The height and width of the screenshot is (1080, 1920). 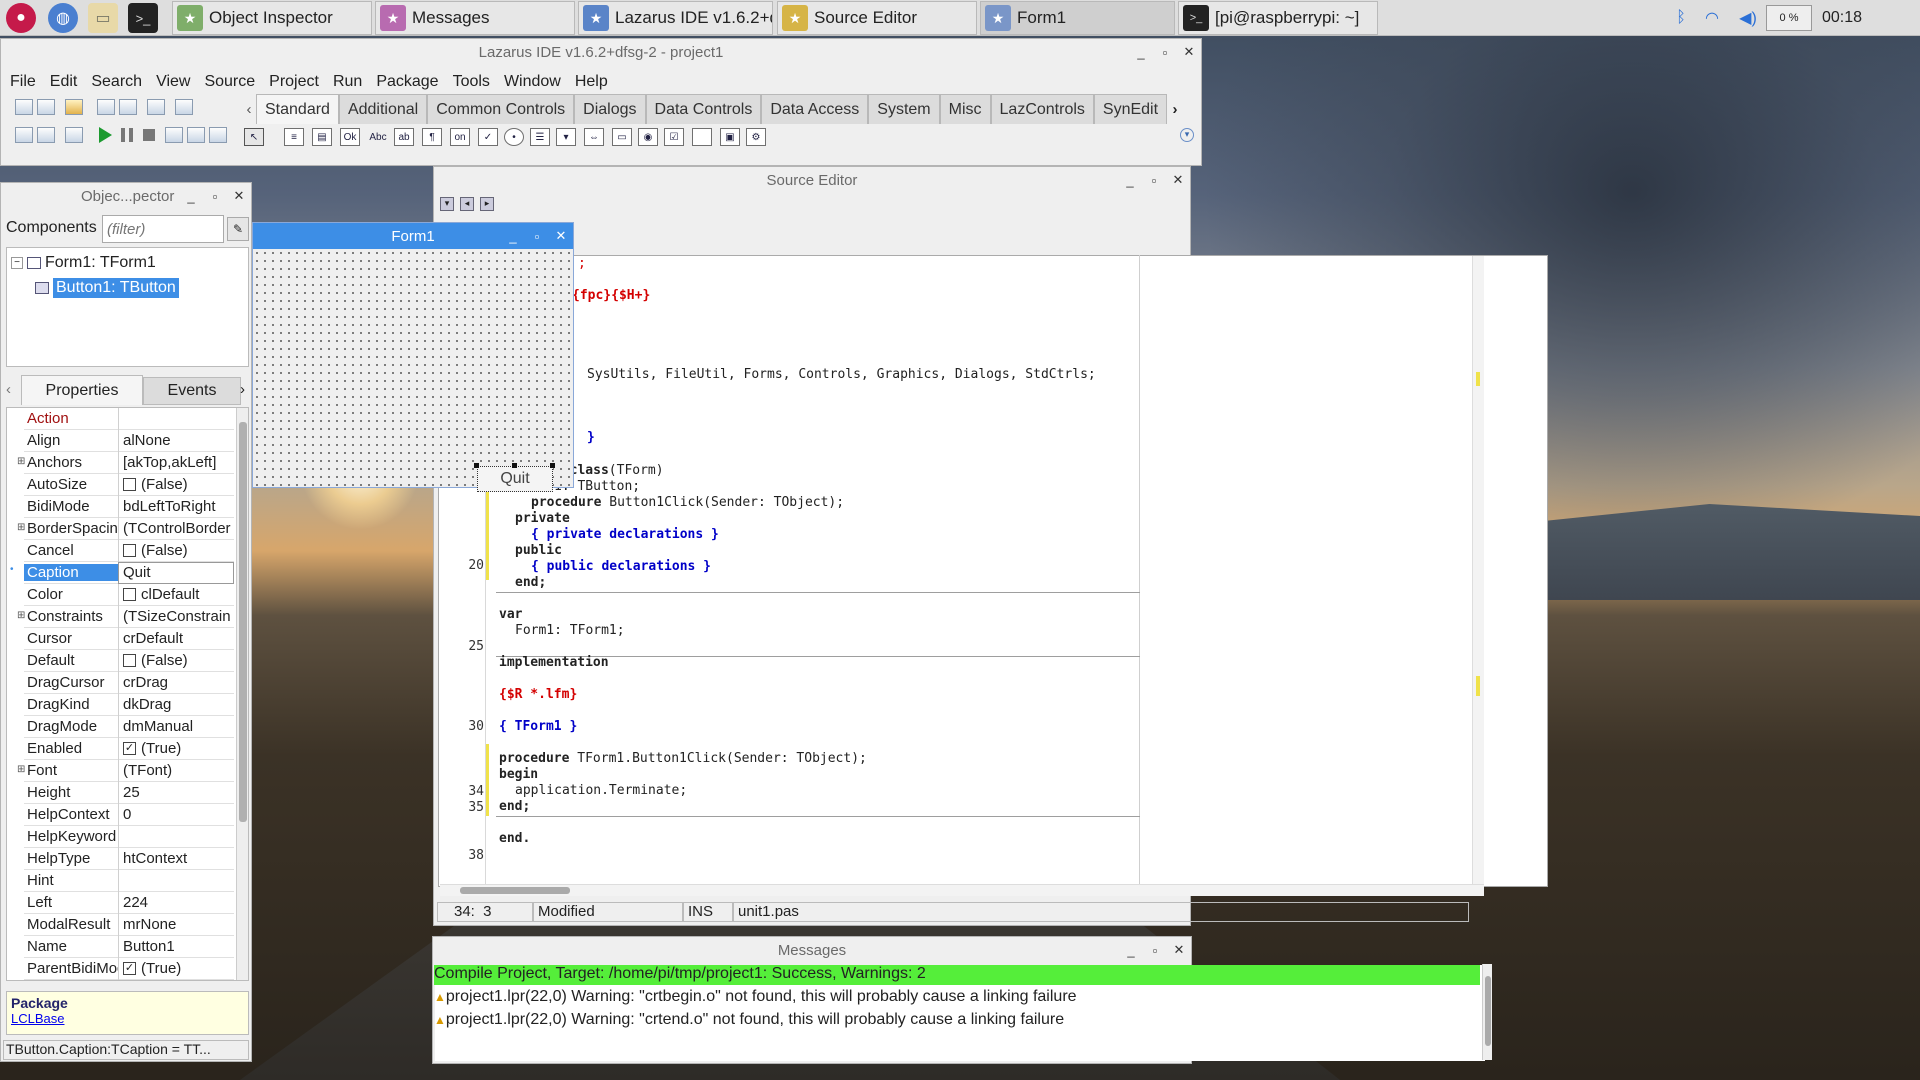 What do you see at coordinates (756, 137) in the screenshot?
I see `actionlist-icon: ⚙` at bounding box center [756, 137].